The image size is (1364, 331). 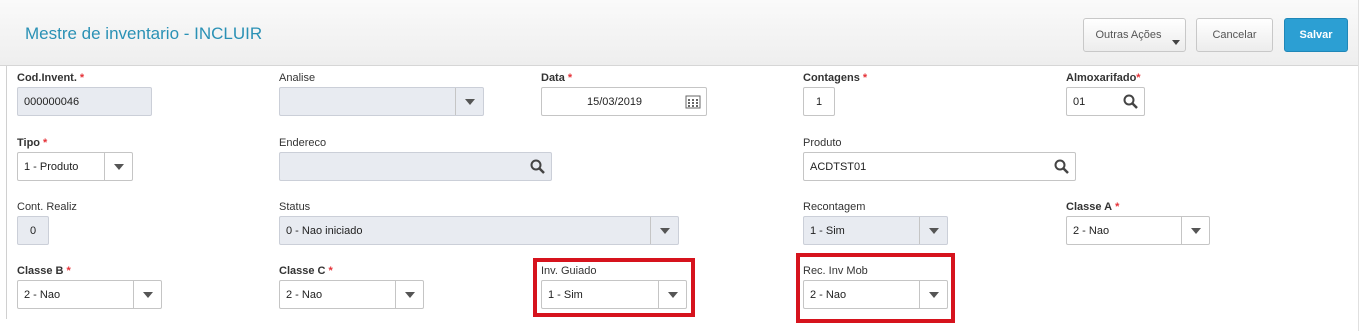 I want to click on produto-value: ACDTST01, so click(x=838, y=167).